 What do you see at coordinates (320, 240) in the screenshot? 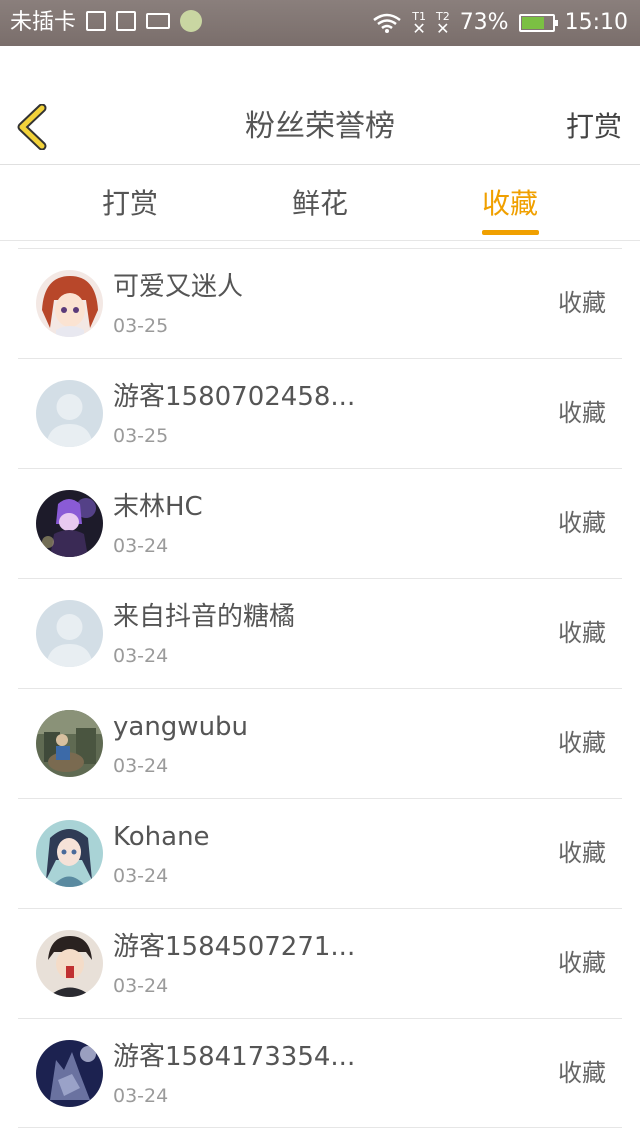
I see `tabs-divider` at bounding box center [320, 240].